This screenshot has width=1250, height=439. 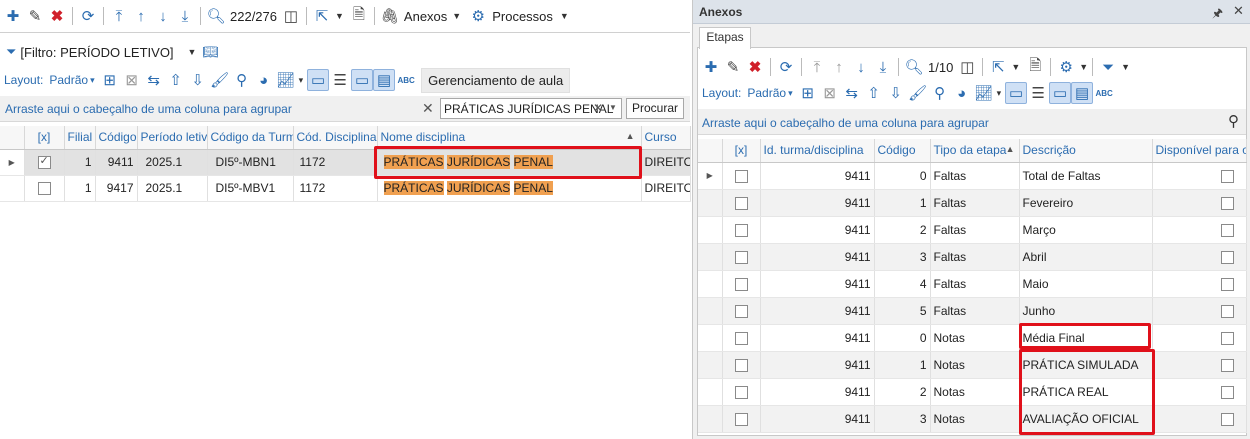 What do you see at coordinates (96, 52) in the screenshot?
I see `filter-label: [Filtro: PERÍODO LETIVO]` at bounding box center [96, 52].